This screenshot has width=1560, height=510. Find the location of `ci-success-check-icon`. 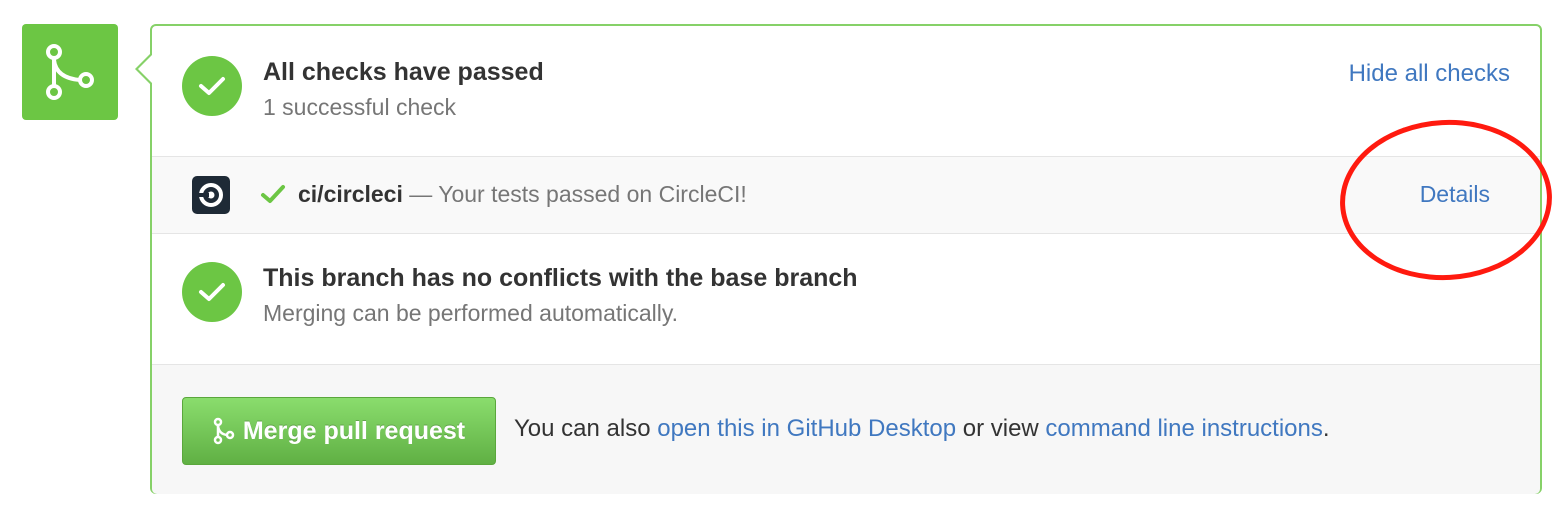

ci-success-check-icon is located at coordinates (273, 196).